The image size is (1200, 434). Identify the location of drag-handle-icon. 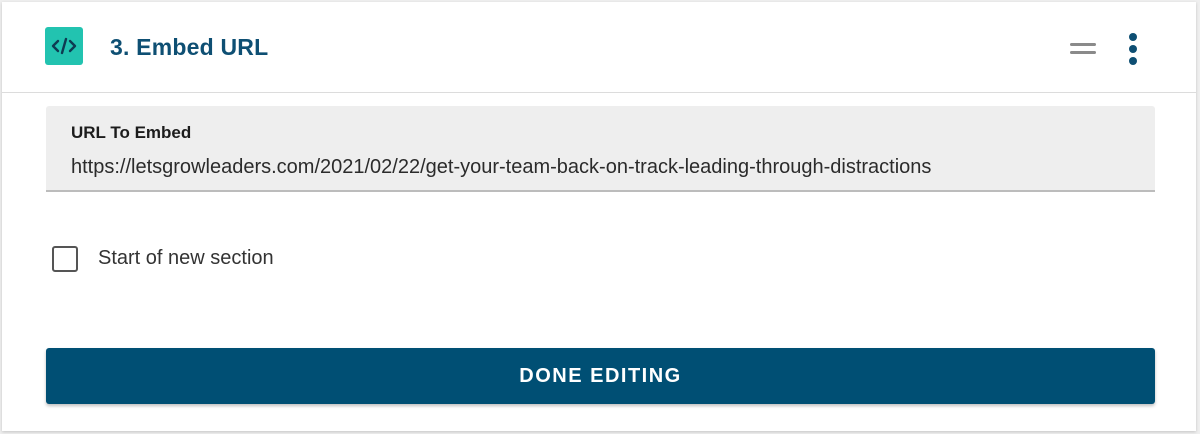
(1084, 49).